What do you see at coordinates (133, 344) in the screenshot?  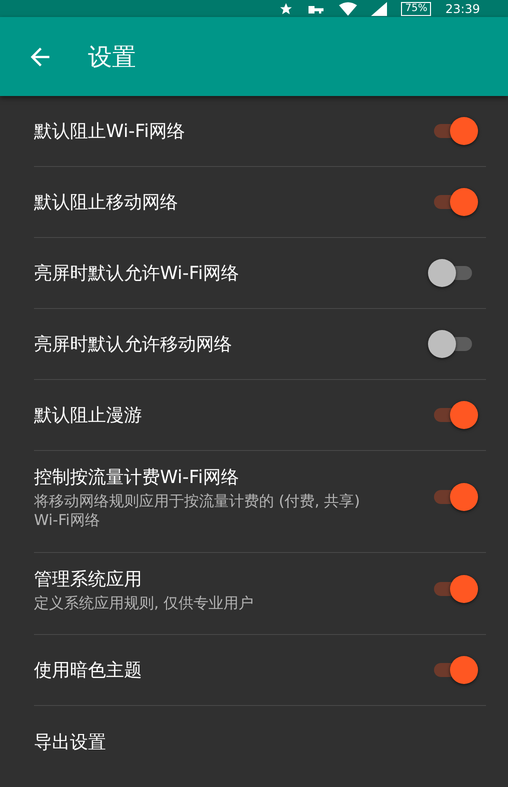 I see `setting-title: 亮屏时默认允许移动网络` at bounding box center [133, 344].